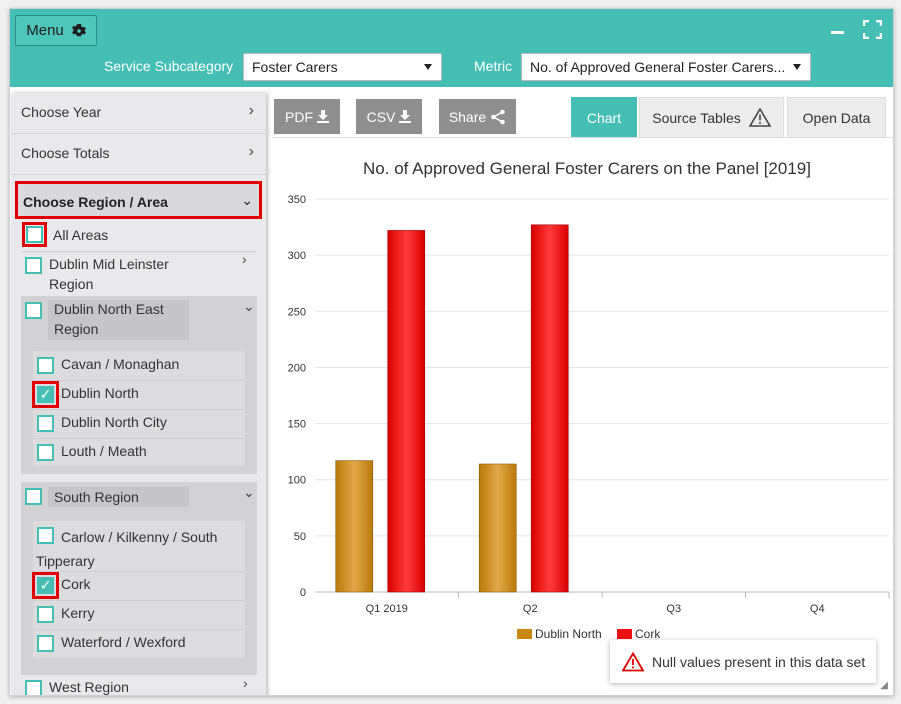 This screenshot has width=901, height=704. I want to click on y-tick-label: 50, so click(300, 537).